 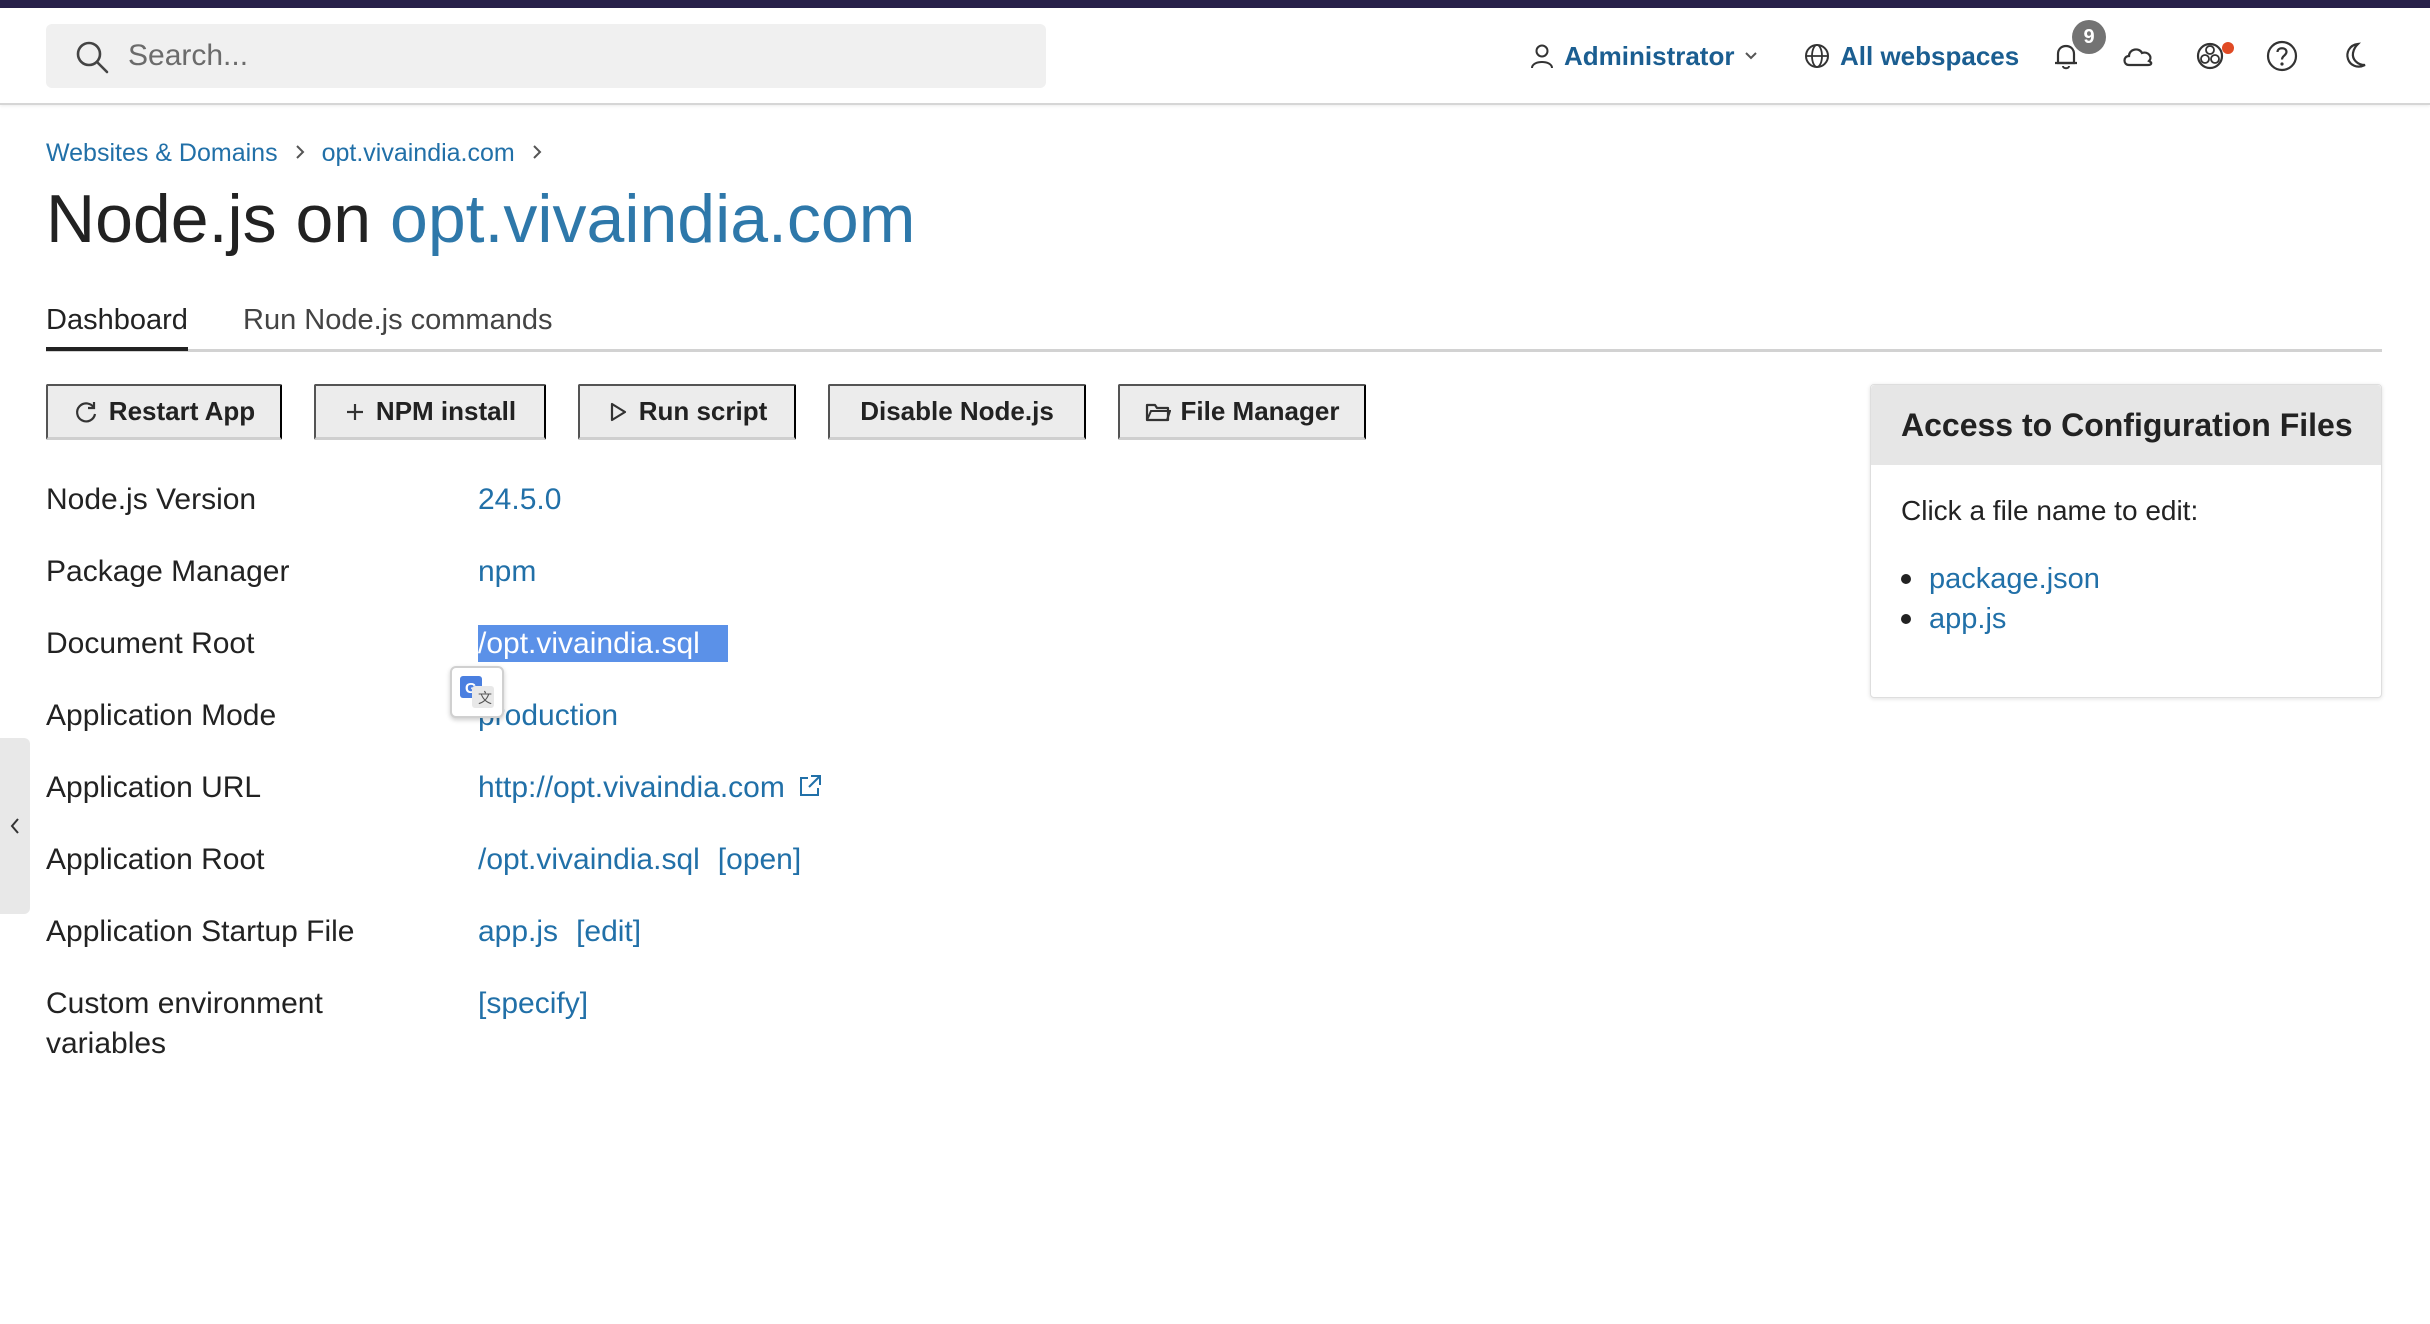 I want to click on config-file-link-package-json: package.json, so click(x=2000, y=579).